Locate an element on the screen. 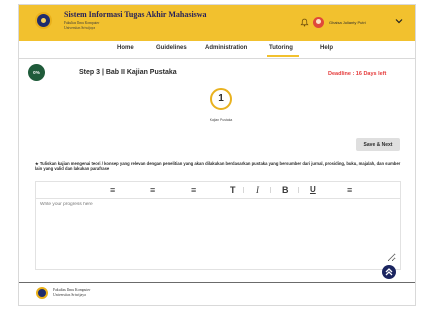  align-center-icon: ≡ is located at coordinates (152, 190).